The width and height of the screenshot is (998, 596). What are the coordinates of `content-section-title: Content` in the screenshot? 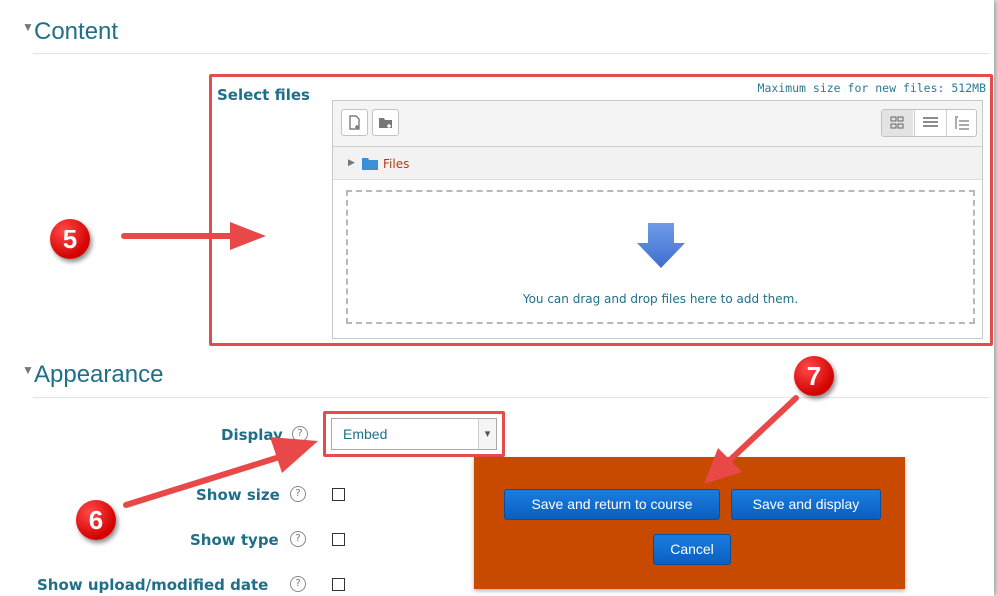 It's located at (76, 31).